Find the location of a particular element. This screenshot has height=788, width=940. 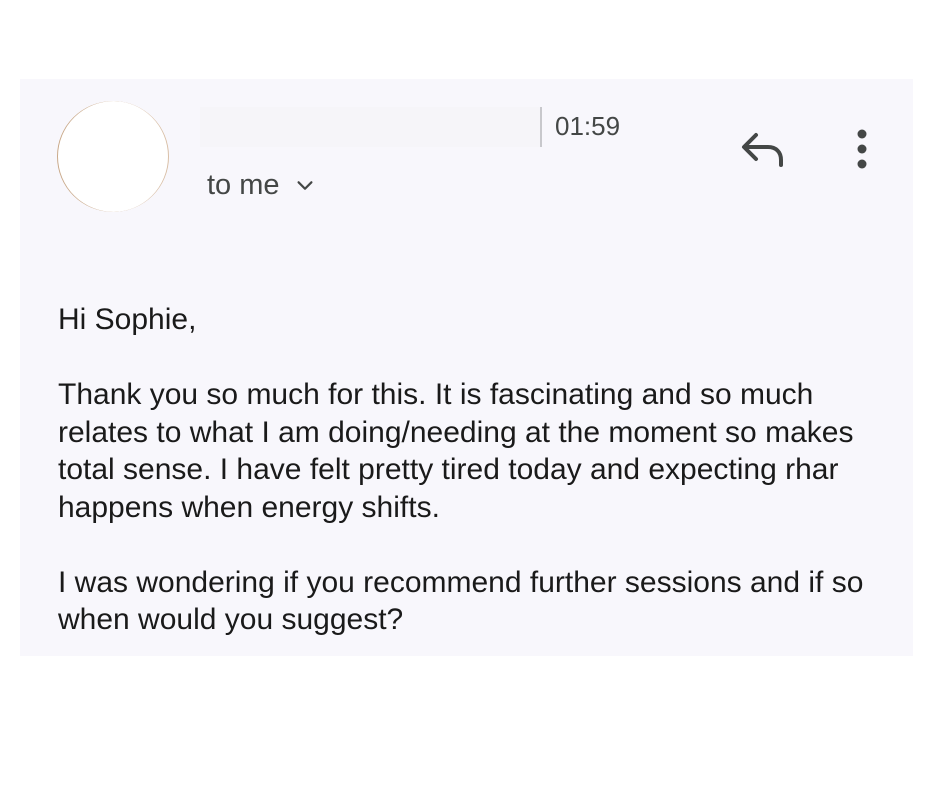

more-options-button is located at coordinates (862, 149).